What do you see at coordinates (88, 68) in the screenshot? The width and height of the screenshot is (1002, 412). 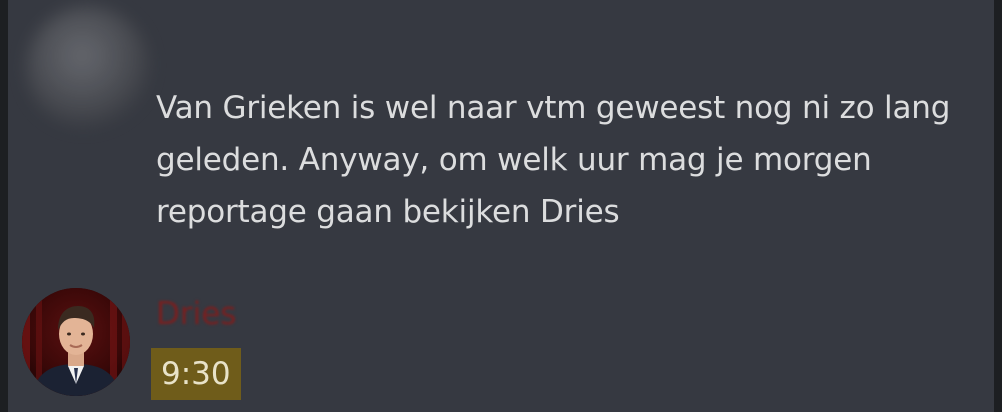 I see `previous-author-avatar-blurred` at bounding box center [88, 68].